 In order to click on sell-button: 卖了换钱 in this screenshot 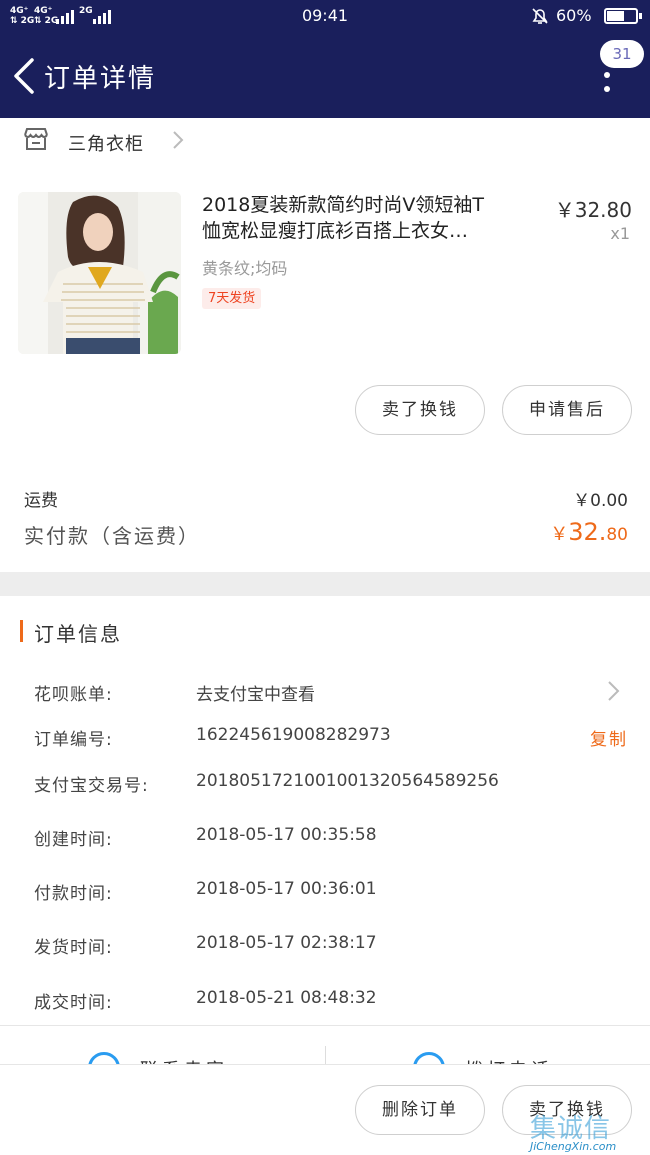, I will do `click(420, 410)`.